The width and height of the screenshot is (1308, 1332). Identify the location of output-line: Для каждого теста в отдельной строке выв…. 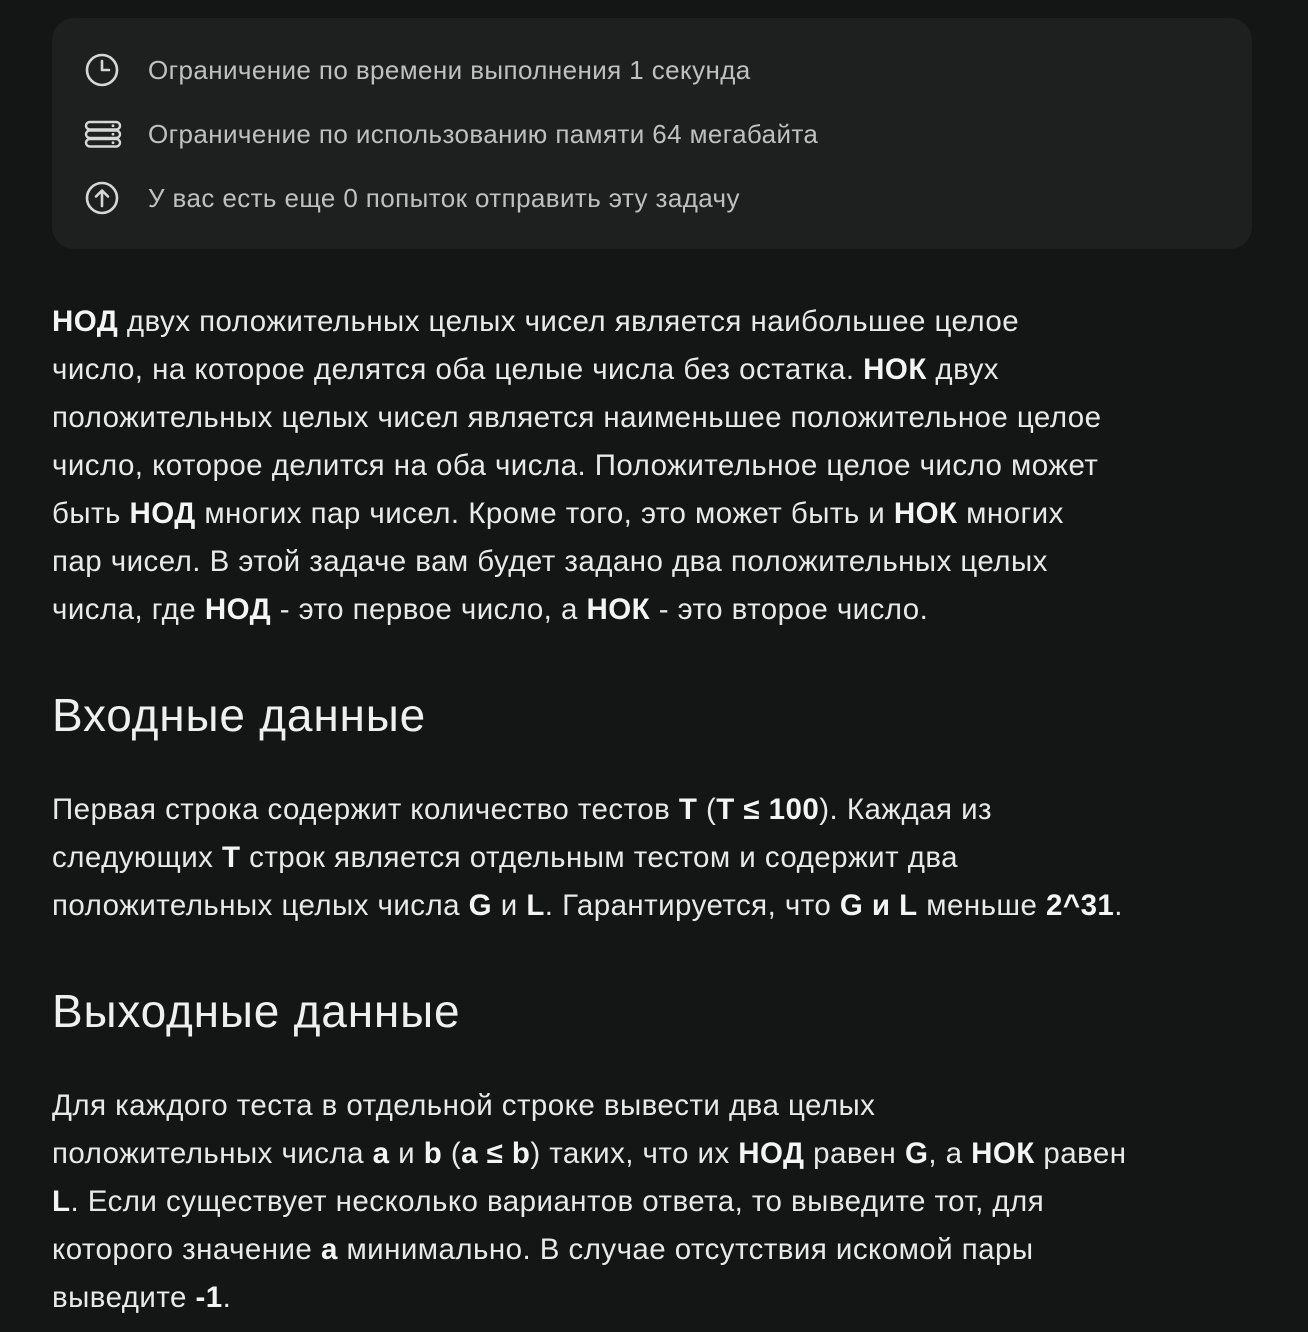
(464, 1105).